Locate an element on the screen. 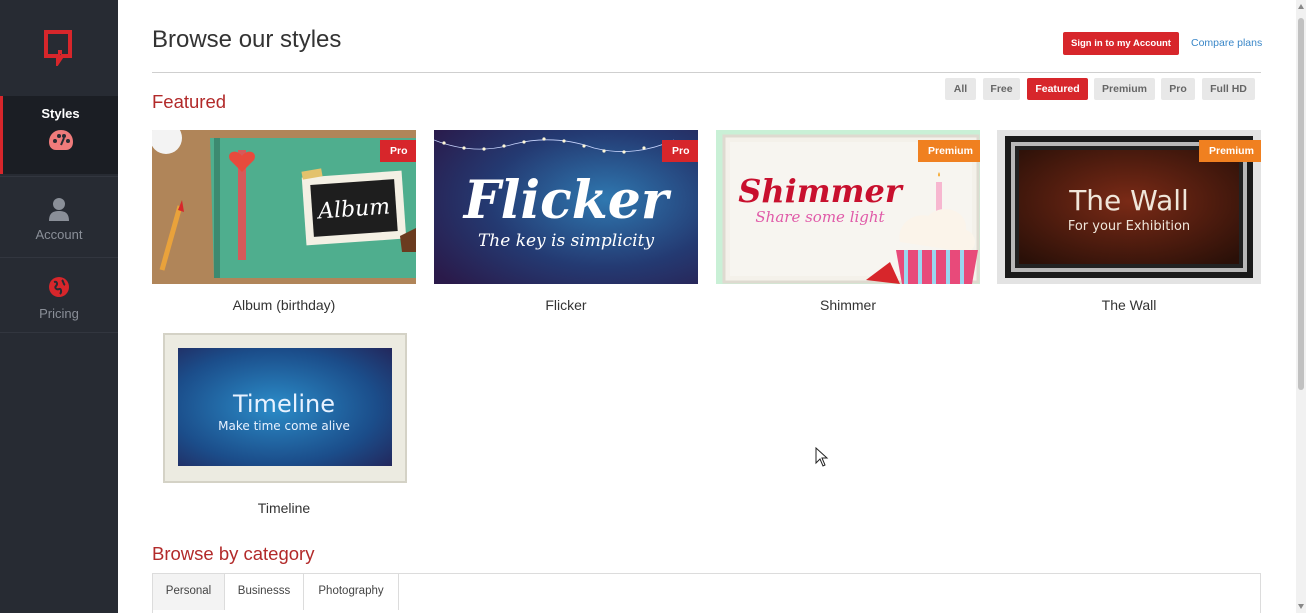 The width and height of the screenshot is (1306, 613). thumb-subtitle: Make time come alive is located at coordinates (284, 426).